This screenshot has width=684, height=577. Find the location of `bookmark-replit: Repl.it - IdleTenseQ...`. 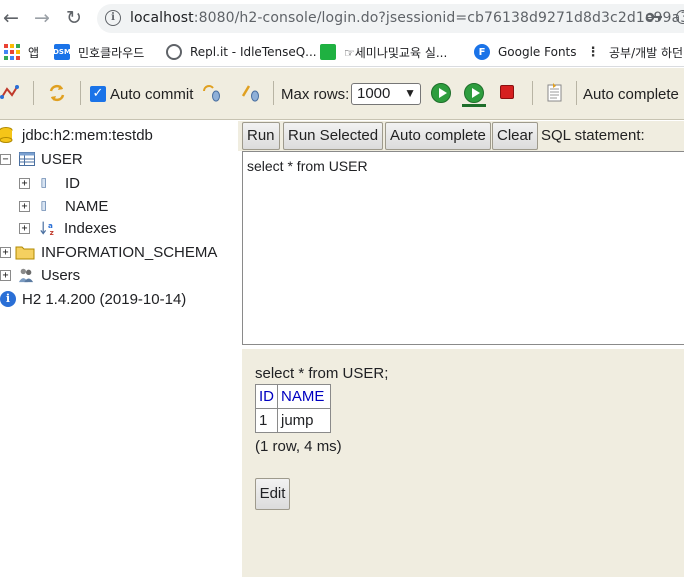

bookmark-replit: Repl.it - IdleTenseQ... is located at coordinates (241, 52).